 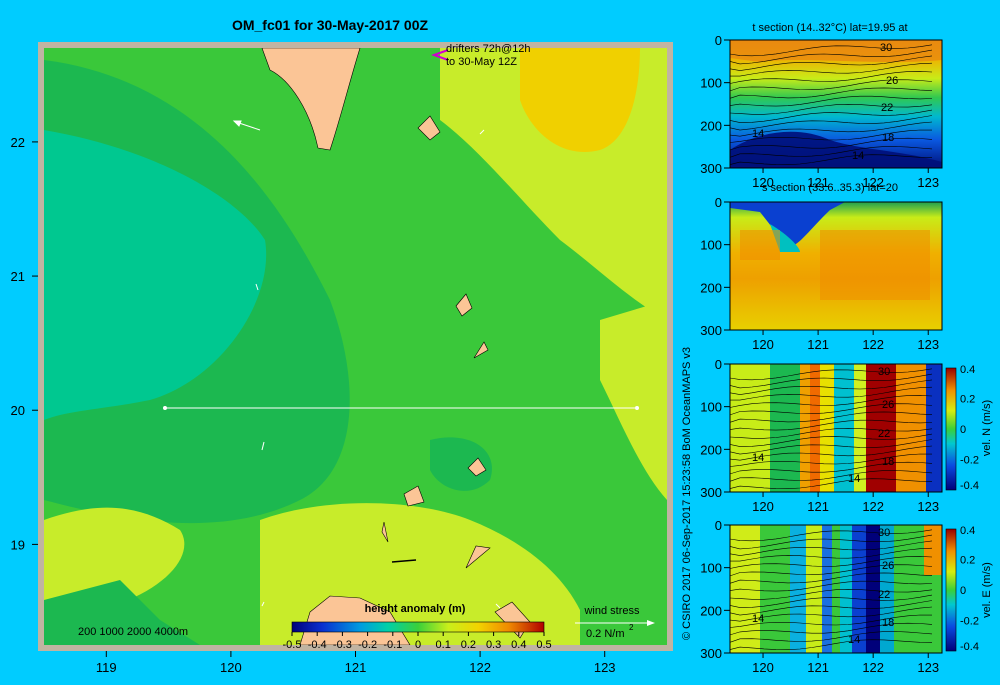 What do you see at coordinates (480, 667) in the screenshot?
I see `map-x-tick-label: 122` at bounding box center [480, 667].